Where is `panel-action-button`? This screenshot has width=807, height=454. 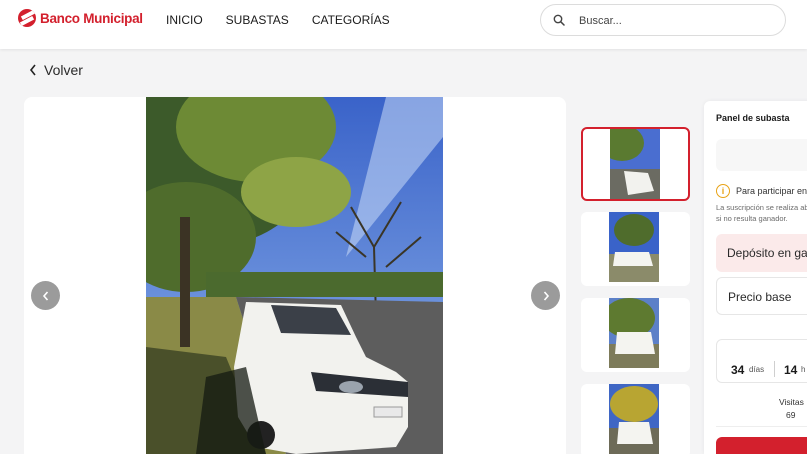
panel-action-button is located at coordinates (761, 445).